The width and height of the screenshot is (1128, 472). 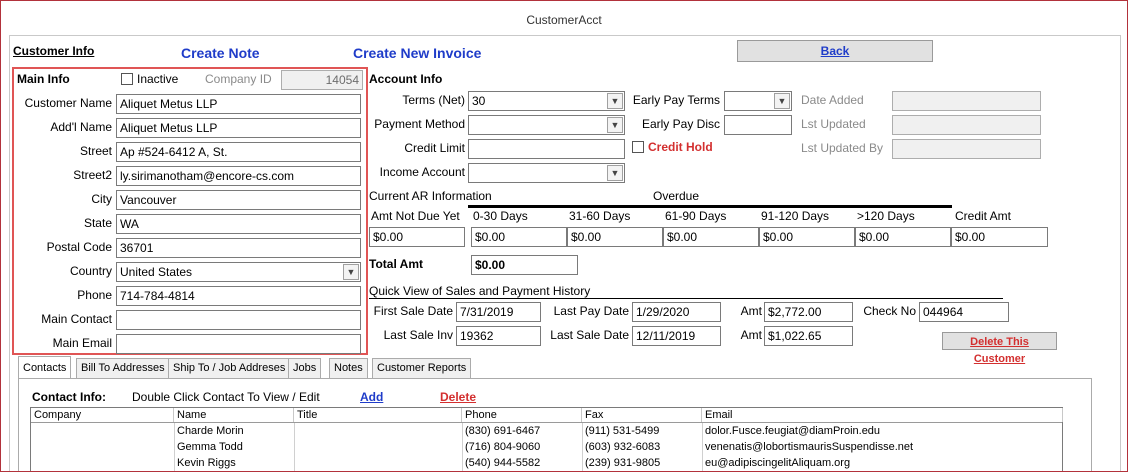 What do you see at coordinates (622, 431) in the screenshot?
I see `grid-cell-fax: (911) 531-5499` at bounding box center [622, 431].